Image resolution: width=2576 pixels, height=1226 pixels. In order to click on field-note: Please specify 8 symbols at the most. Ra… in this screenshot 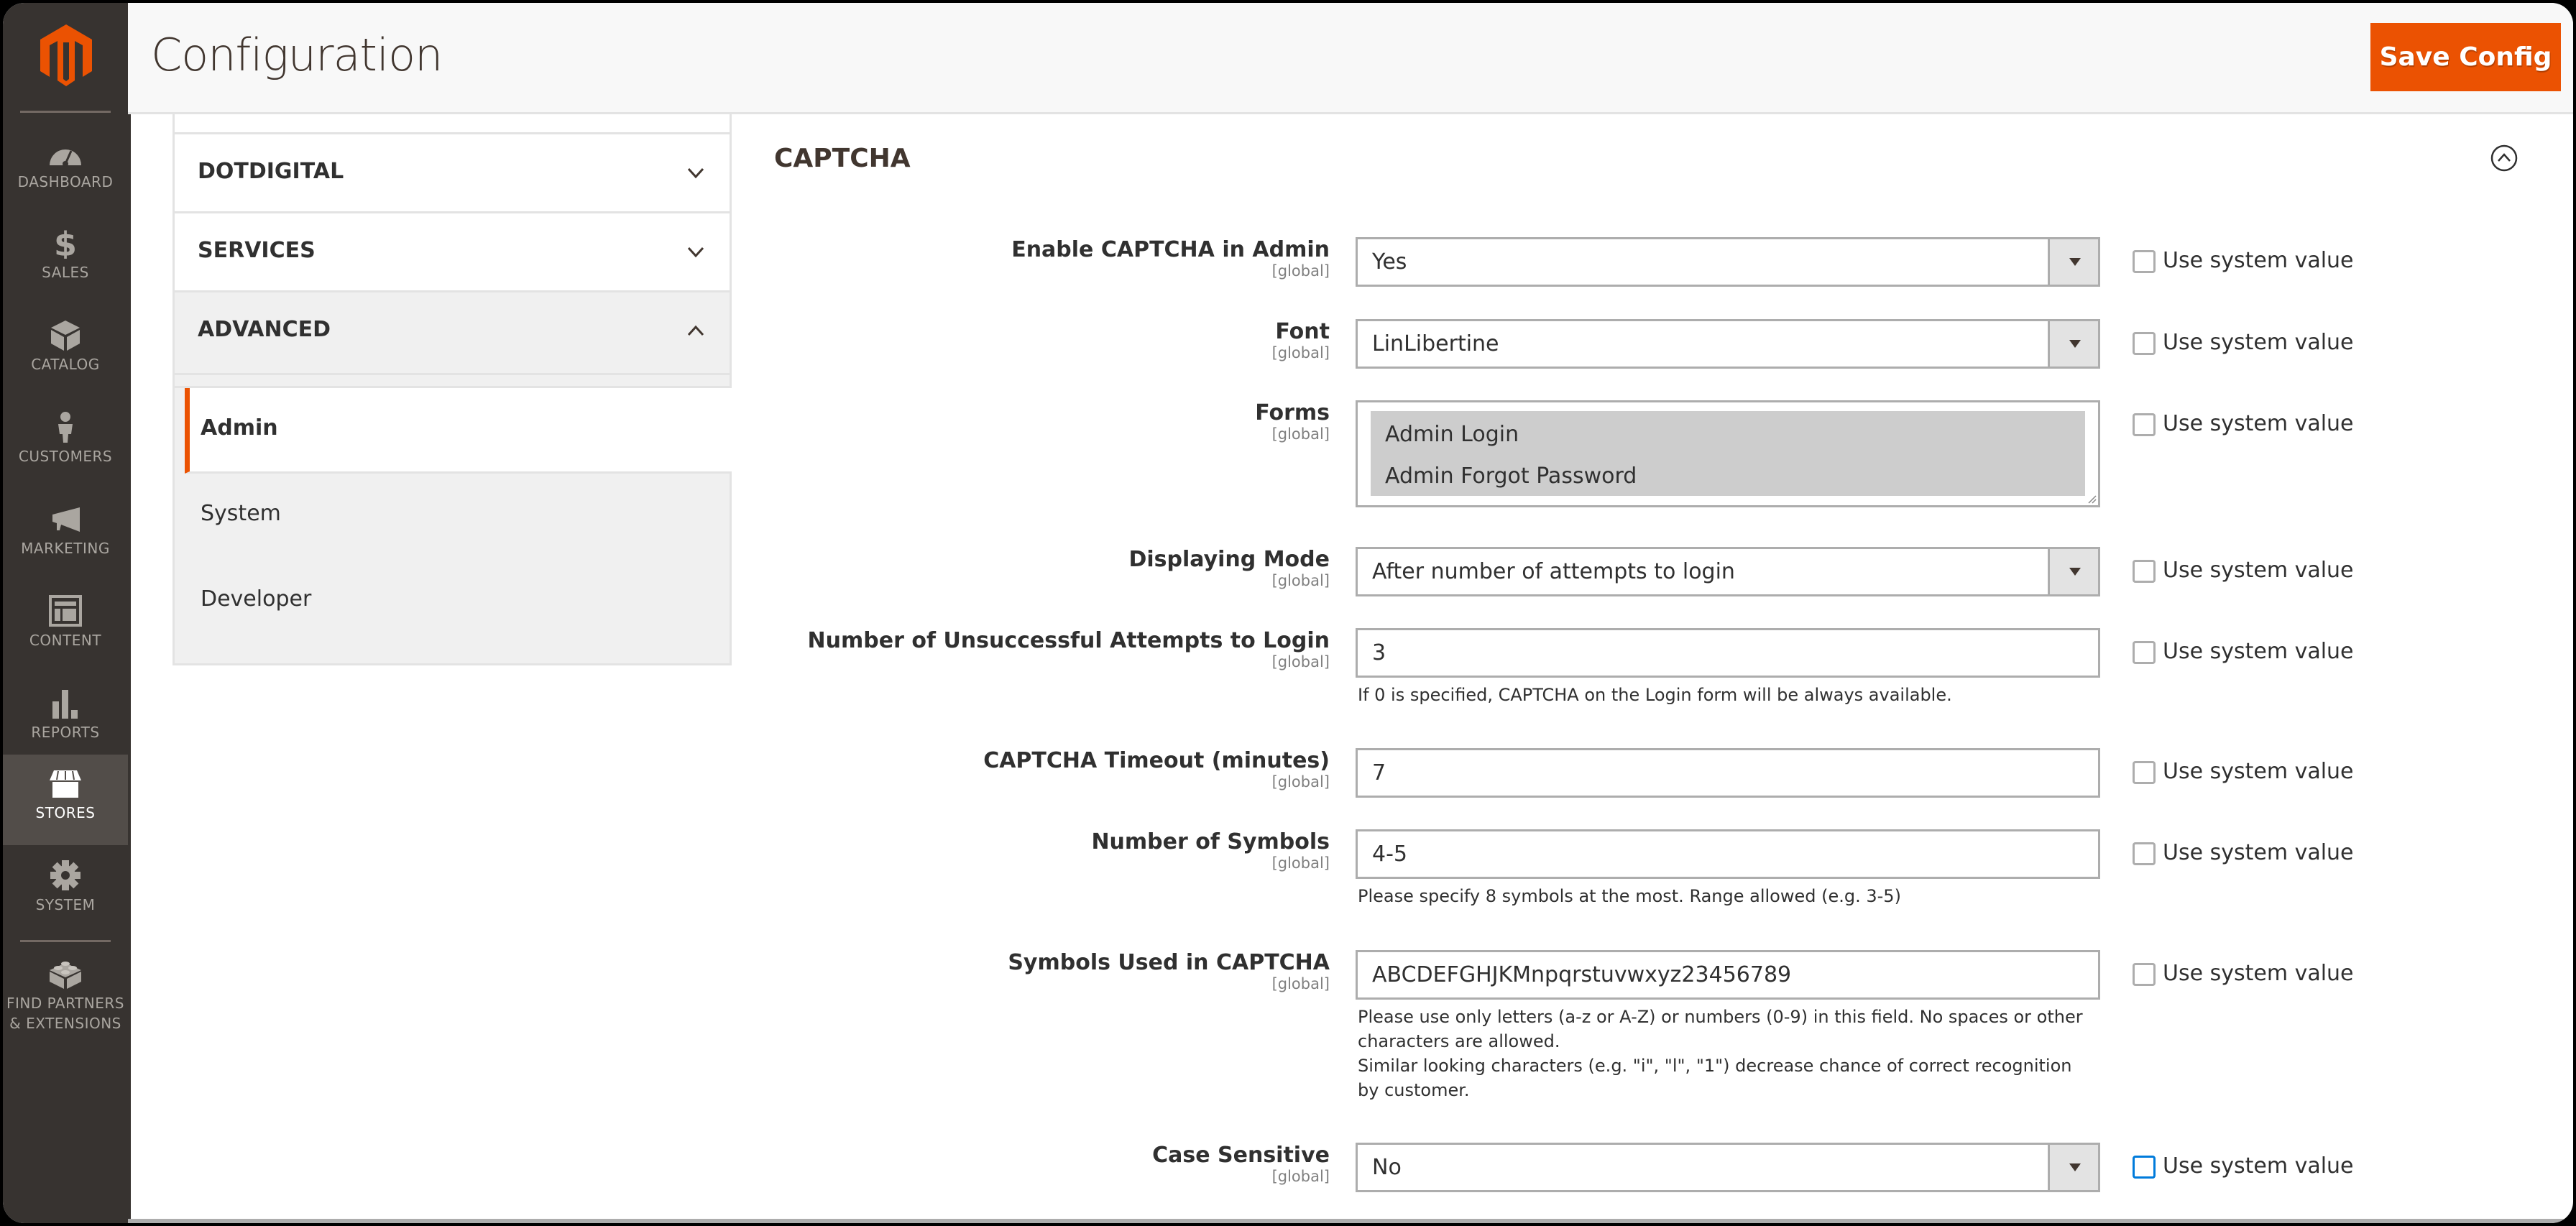, I will do `click(1629, 896)`.